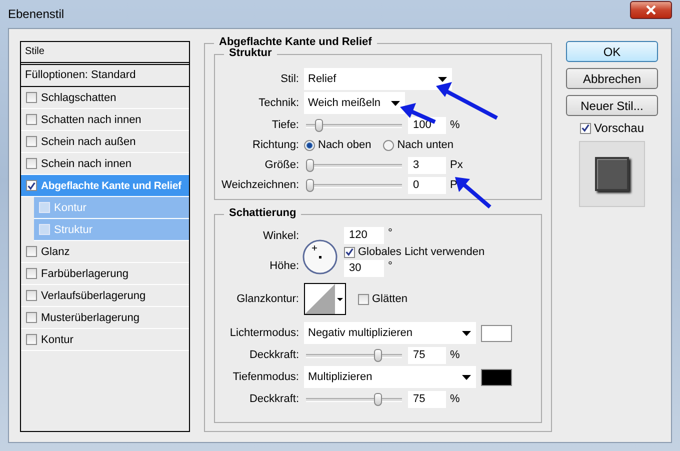 The height and width of the screenshot is (451, 680). I want to click on contour-curve-icon, so click(320, 299).